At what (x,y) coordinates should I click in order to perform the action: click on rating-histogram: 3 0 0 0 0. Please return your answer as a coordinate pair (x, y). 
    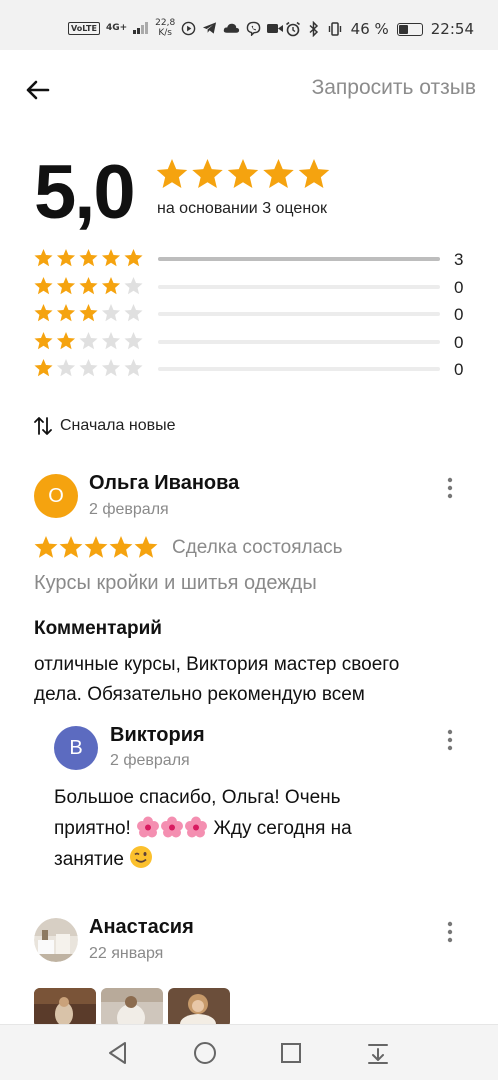
    Looking at the image, I should click on (254, 317).